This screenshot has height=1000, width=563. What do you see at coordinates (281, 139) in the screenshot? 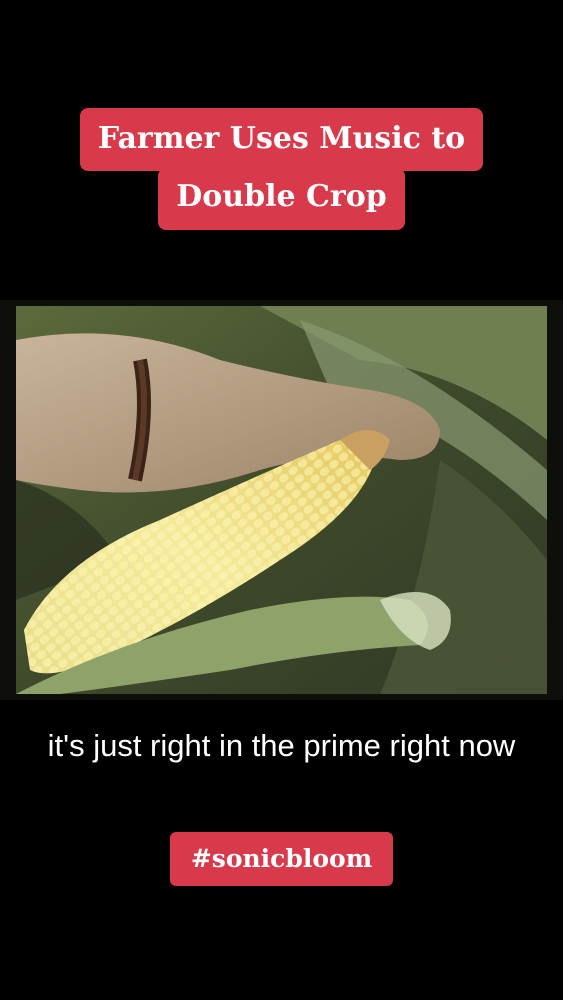
I see `title-line-1: Farmer Uses Music to` at bounding box center [281, 139].